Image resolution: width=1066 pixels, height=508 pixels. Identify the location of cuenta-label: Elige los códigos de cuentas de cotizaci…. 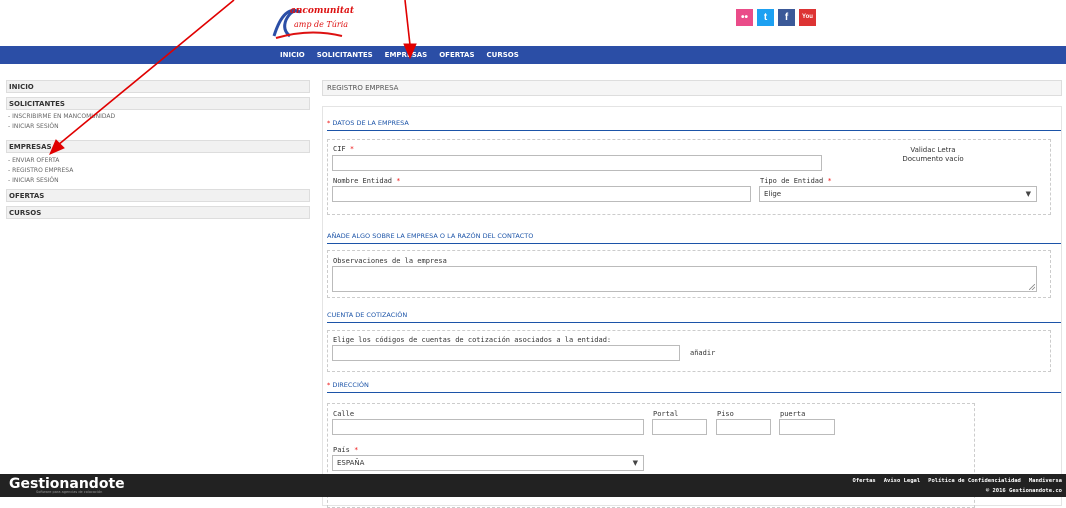
(472, 340).